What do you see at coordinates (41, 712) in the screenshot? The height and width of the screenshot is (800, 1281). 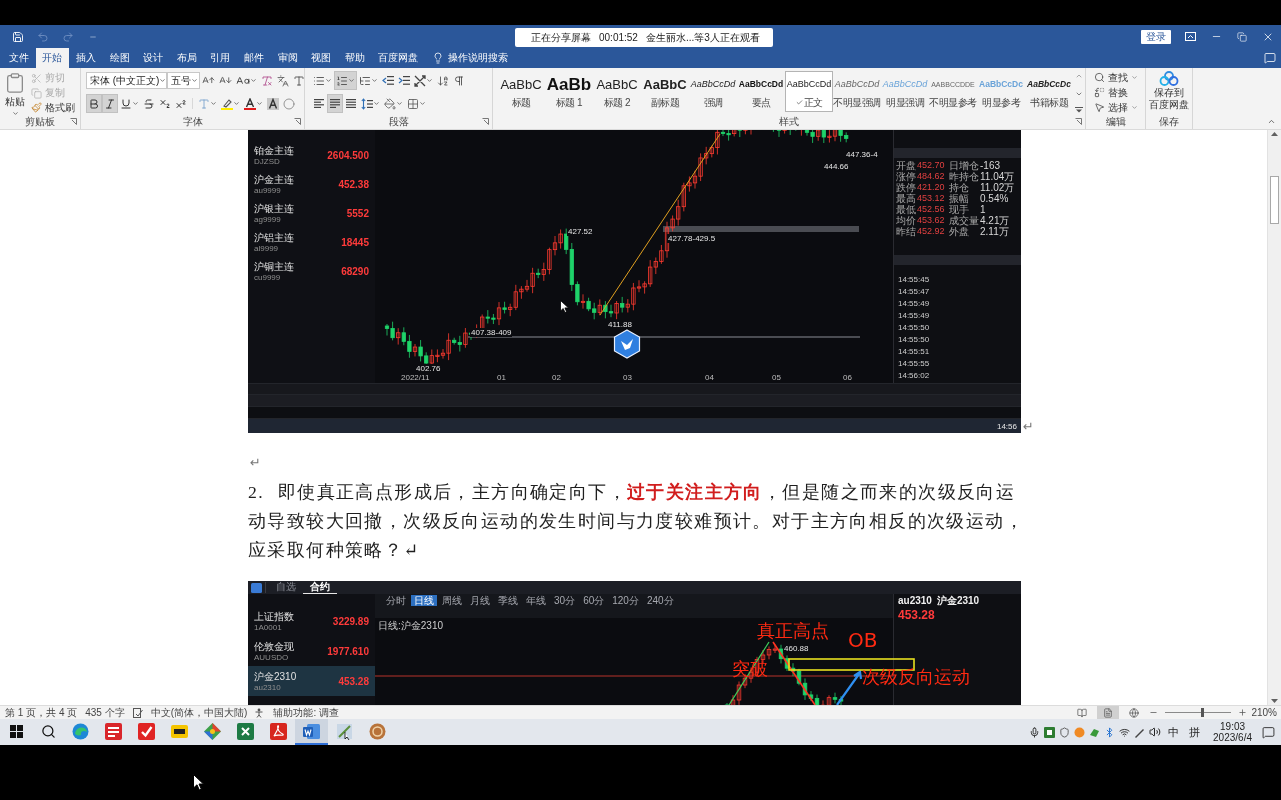 I see `page-count: 第 1 页，共 4 页` at bounding box center [41, 712].